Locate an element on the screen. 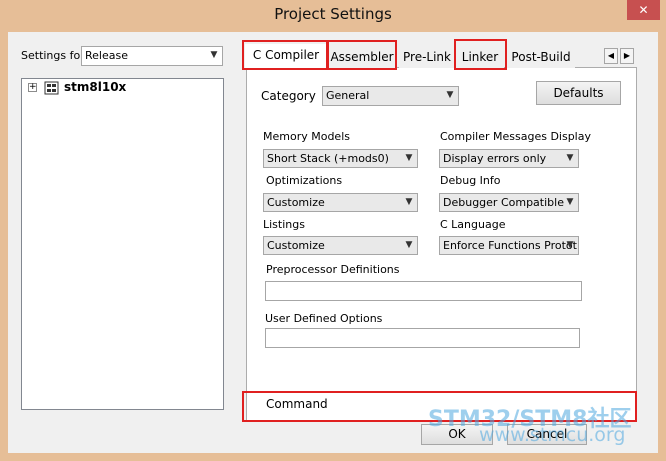 This screenshot has height=461, width=666. tree-item-stm8l10x: stm8l10x is located at coordinates (95, 87).